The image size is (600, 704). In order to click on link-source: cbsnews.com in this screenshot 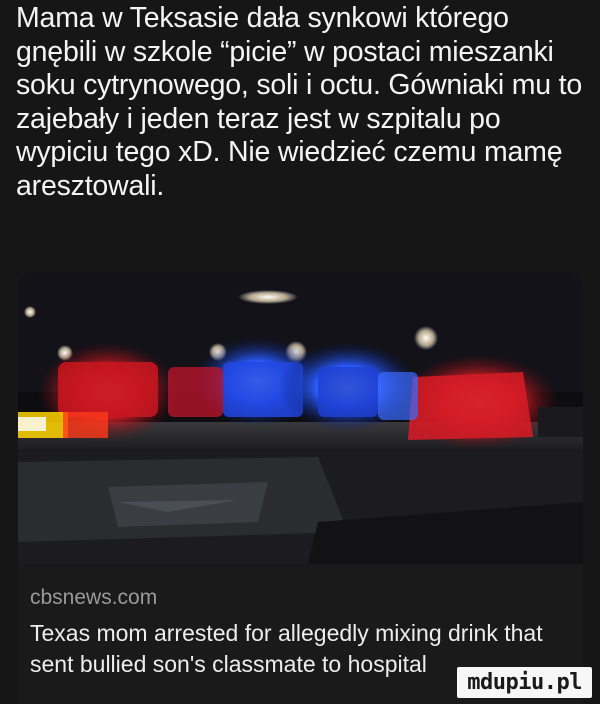, I will do `click(94, 597)`.